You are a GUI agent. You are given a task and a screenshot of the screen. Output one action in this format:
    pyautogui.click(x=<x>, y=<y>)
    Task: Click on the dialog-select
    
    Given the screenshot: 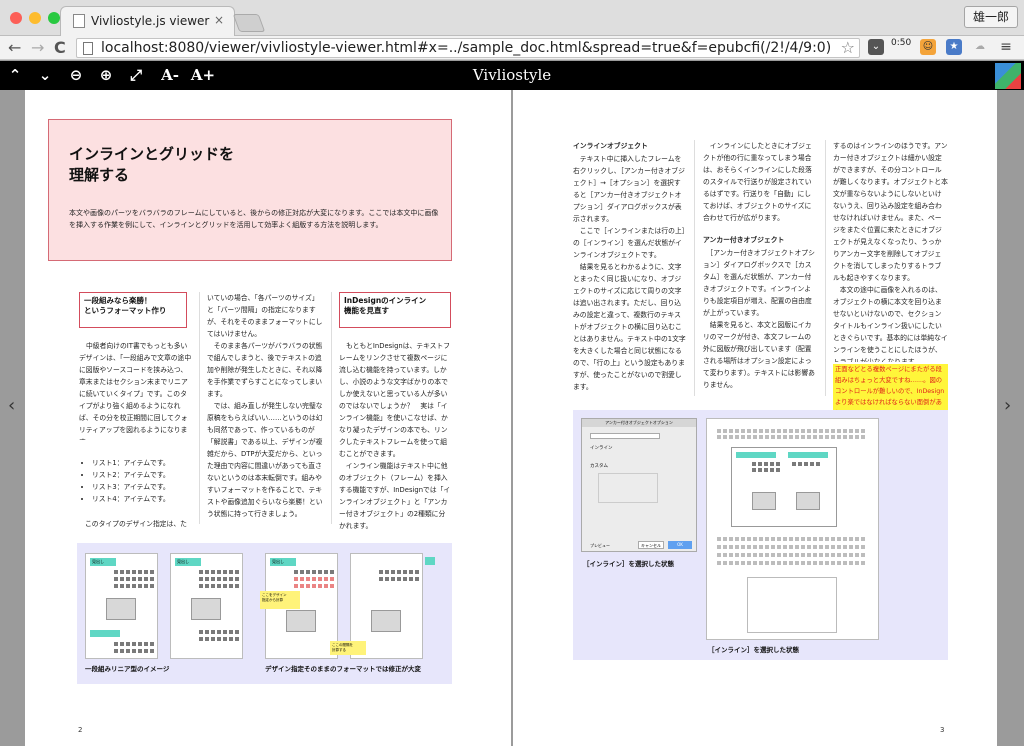 What is the action you would take?
    pyautogui.click(x=625, y=436)
    